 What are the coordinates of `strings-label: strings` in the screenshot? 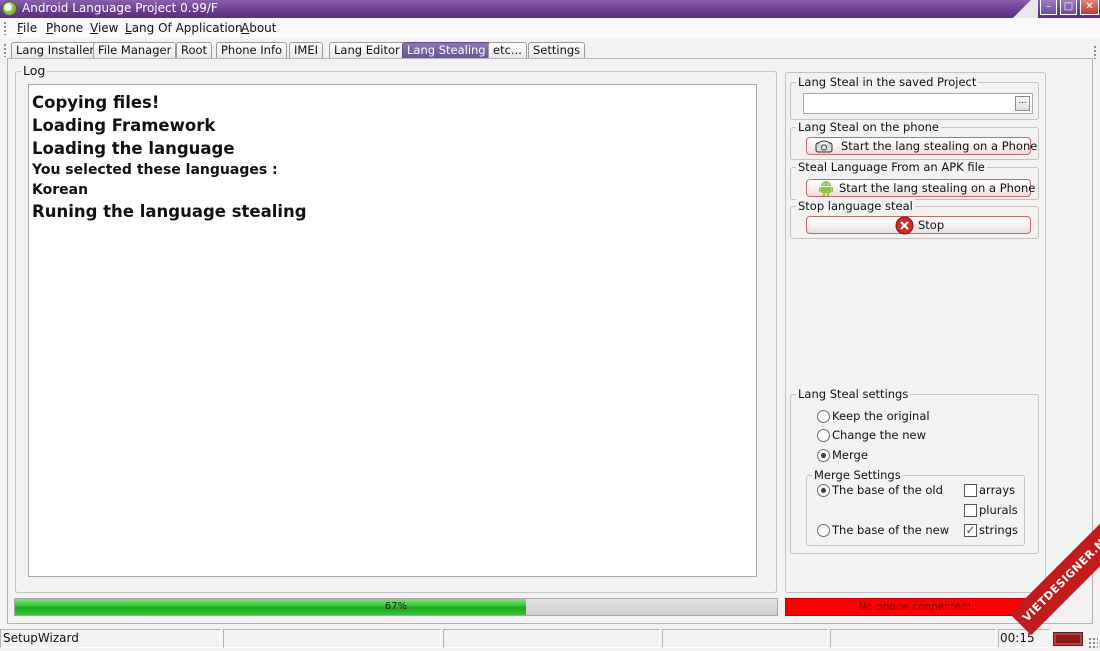 It's located at (999, 530).